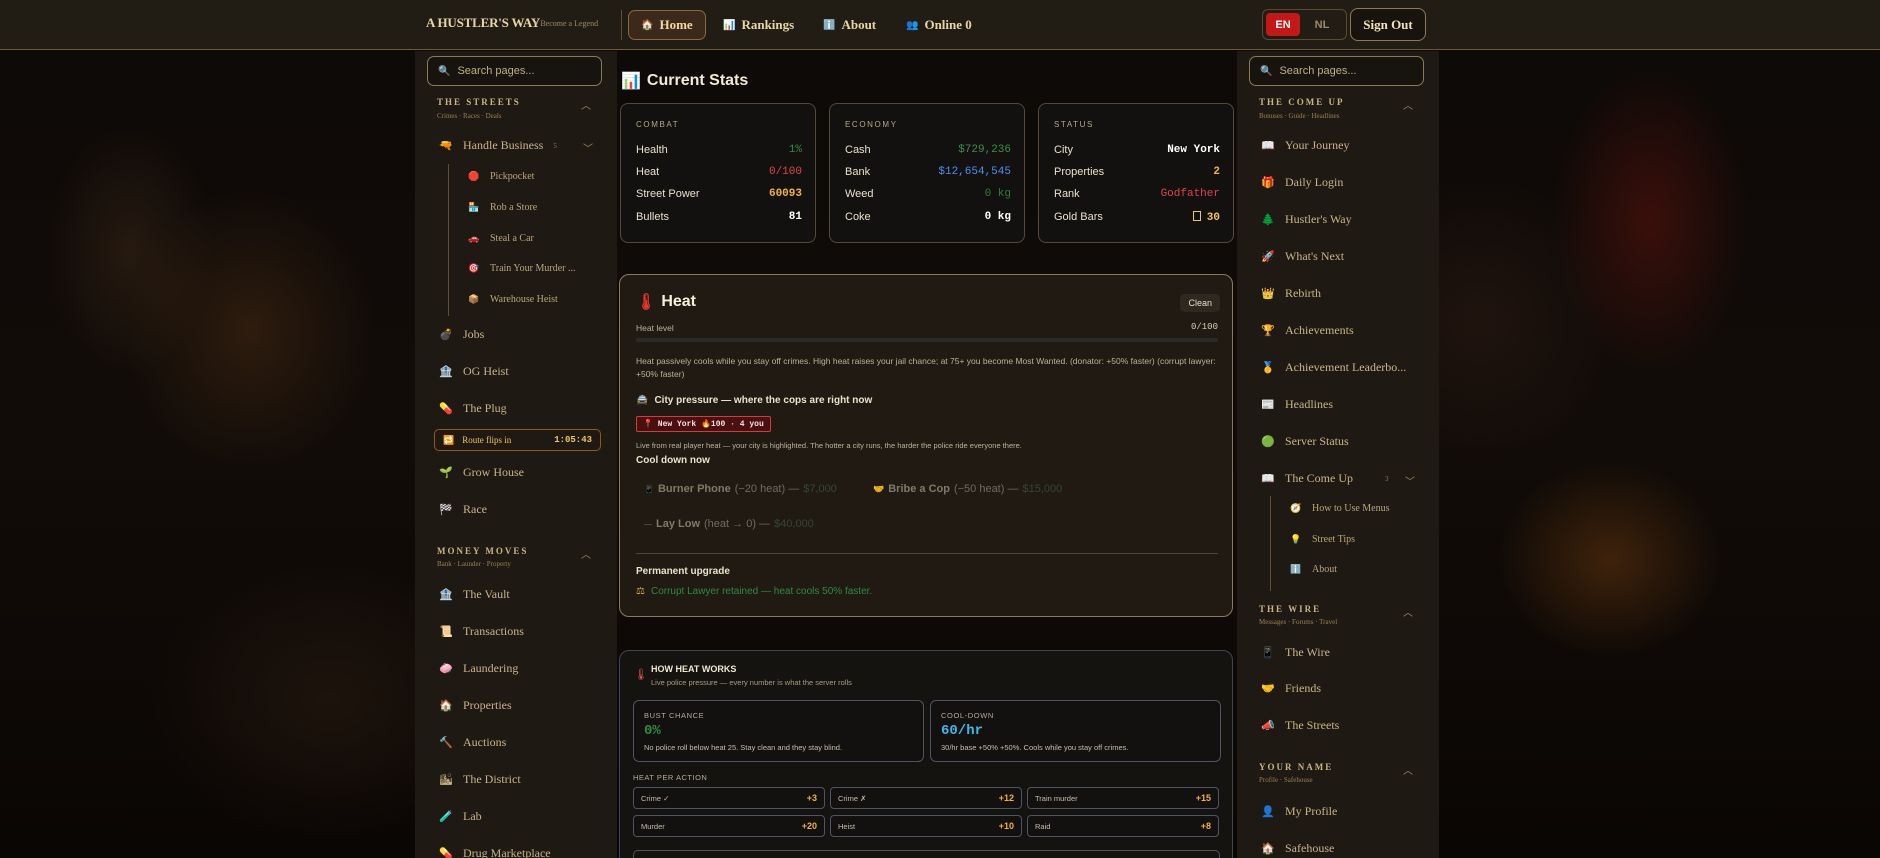  I want to click on sidebar-item-headlines: 📰 Headlines, so click(1297, 404).